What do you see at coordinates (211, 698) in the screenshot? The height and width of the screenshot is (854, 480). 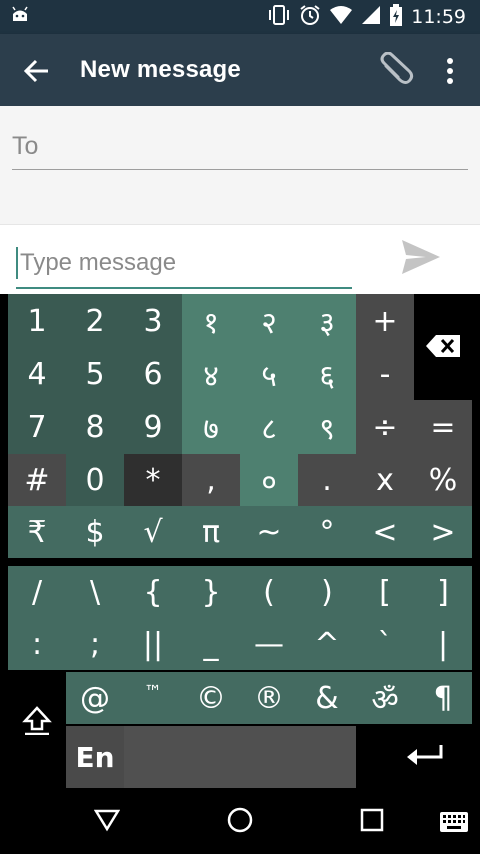 I see `key: ©` at bounding box center [211, 698].